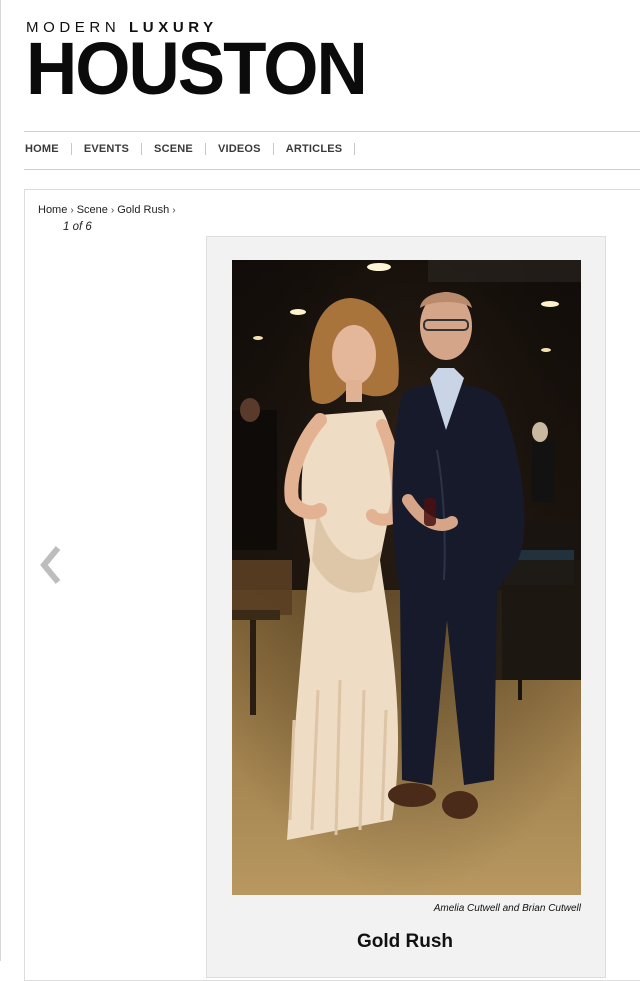 The height and width of the screenshot is (981, 640). I want to click on nav-videos: VIDEOS, so click(239, 149).